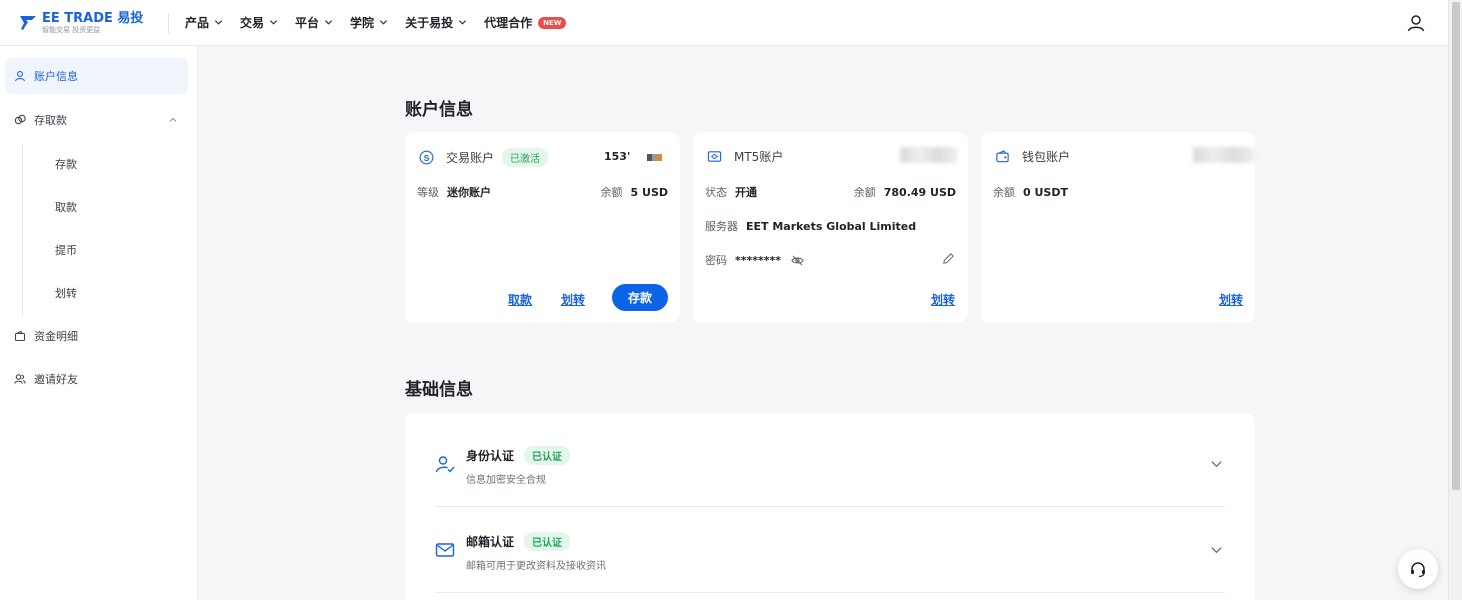  What do you see at coordinates (93, 18) in the screenshot?
I see `brand-name: EE TRADE 易投` at bounding box center [93, 18].